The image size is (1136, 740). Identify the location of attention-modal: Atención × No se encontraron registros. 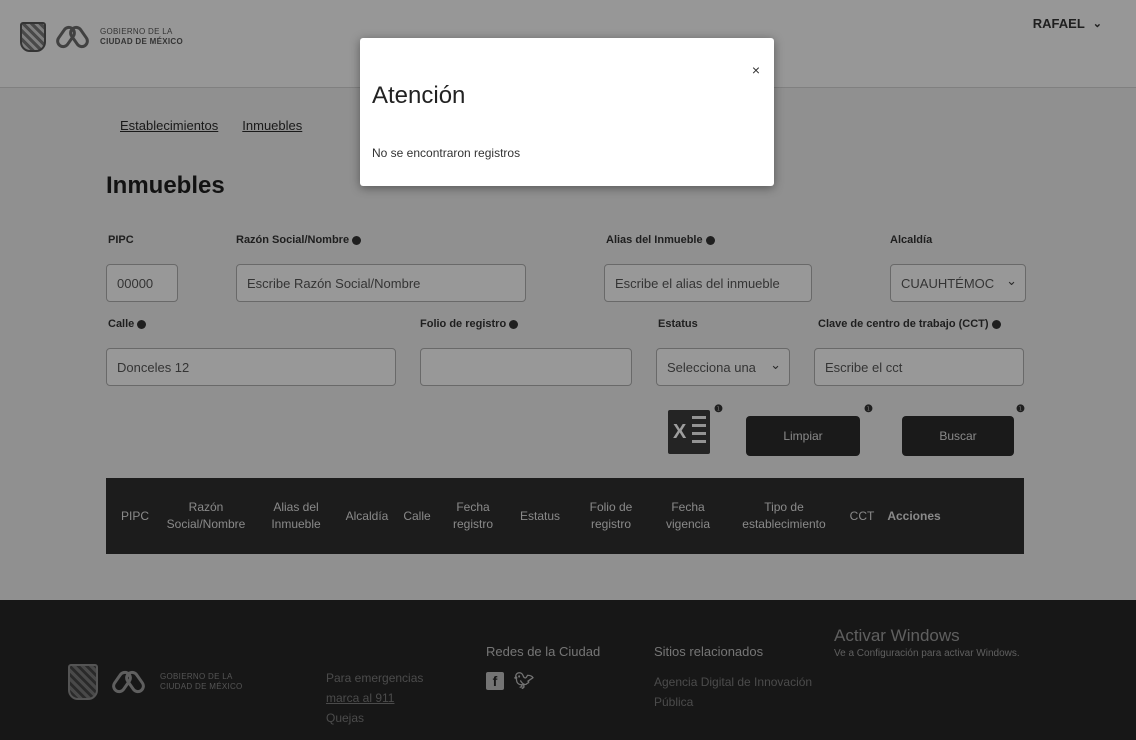
(567, 112).